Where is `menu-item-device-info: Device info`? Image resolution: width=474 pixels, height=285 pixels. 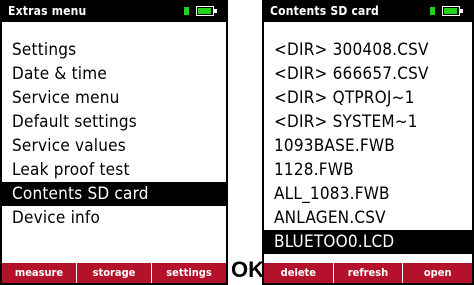 menu-item-device-info: Device info is located at coordinates (114, 218).